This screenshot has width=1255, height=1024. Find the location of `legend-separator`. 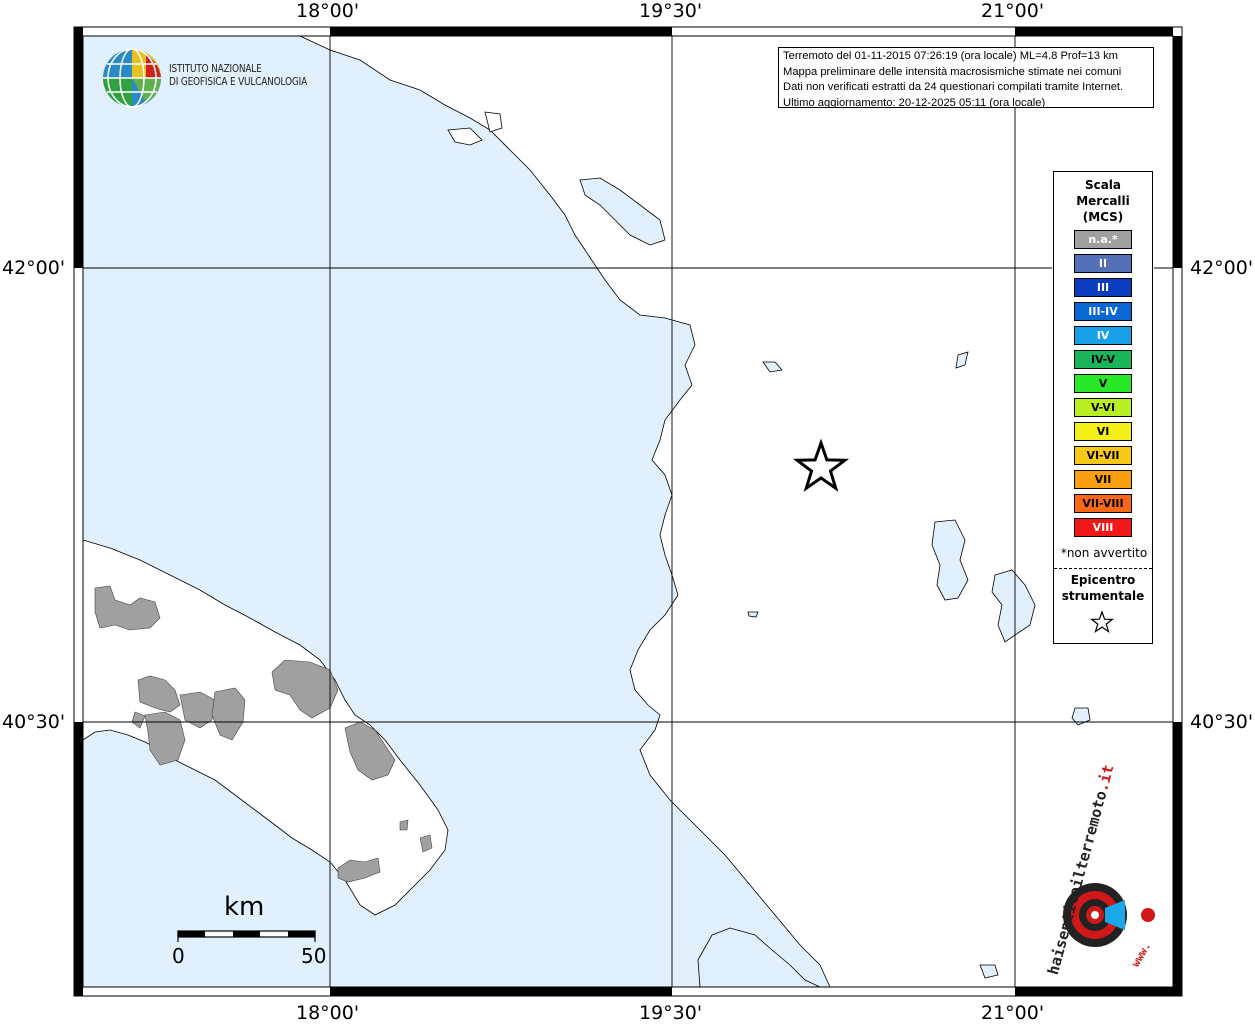

legend-separator is located at coordinates (1103, 568).